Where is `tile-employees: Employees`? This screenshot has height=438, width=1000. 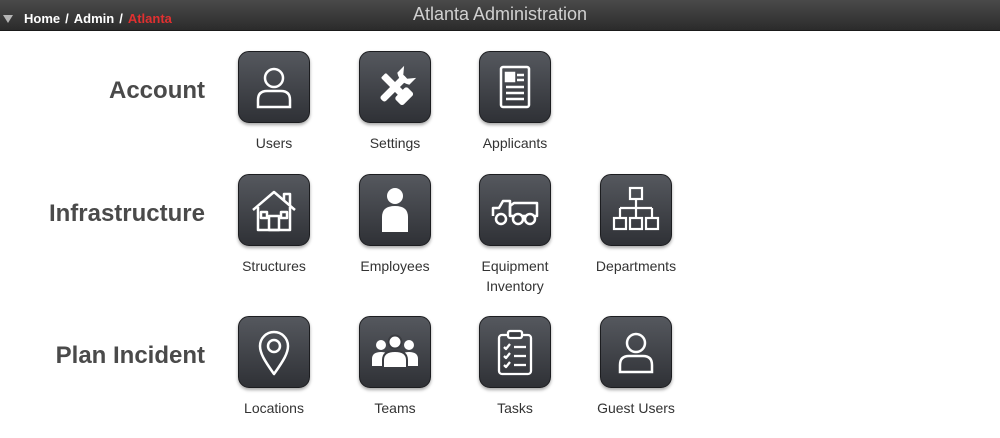 tile-employees: Employees is located at coordinates (395, 225).